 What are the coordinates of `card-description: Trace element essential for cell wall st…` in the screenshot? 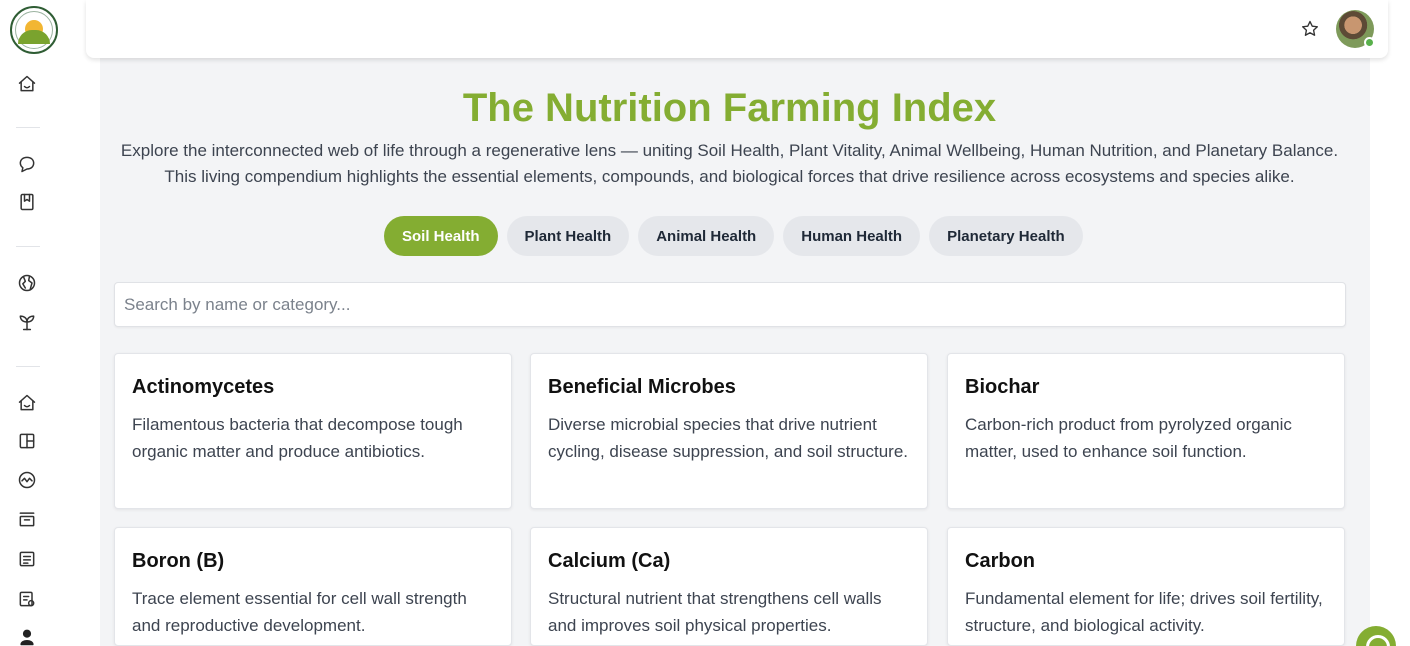 It's located at (299, 612).